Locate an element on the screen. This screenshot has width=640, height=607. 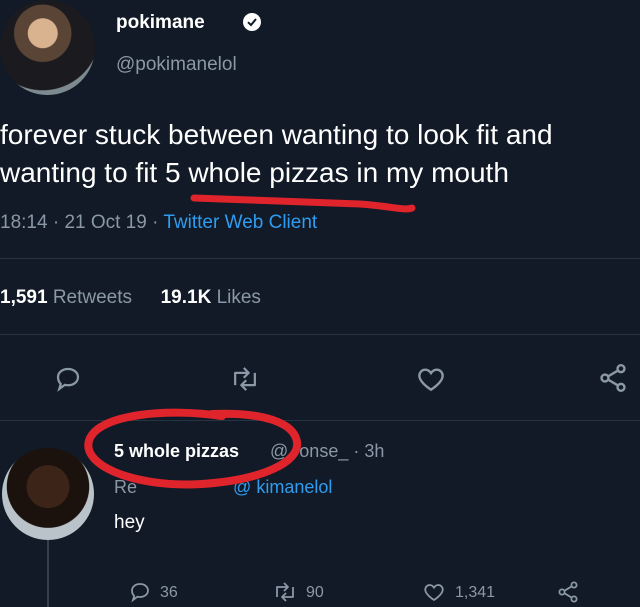
author-handle: @pokimanelol is located at coordinates (176, 65).